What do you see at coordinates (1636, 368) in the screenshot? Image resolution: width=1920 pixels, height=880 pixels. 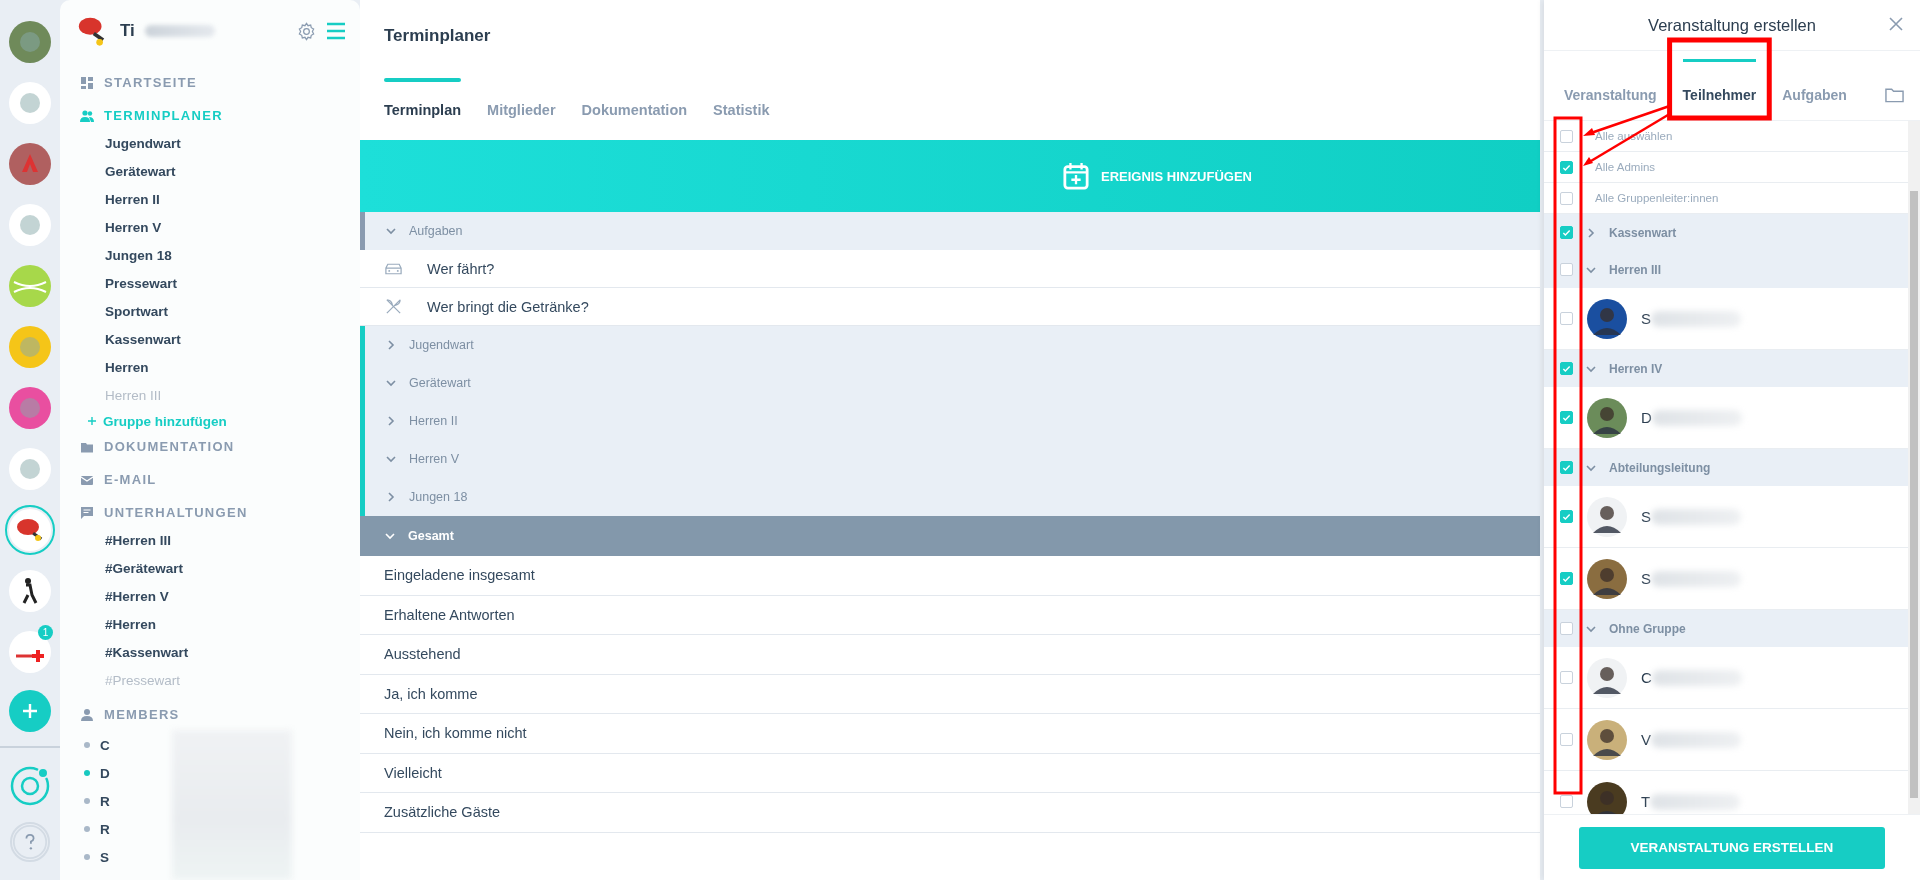 I see `group-name: Herren IV` at bounding box center [1636, 368].